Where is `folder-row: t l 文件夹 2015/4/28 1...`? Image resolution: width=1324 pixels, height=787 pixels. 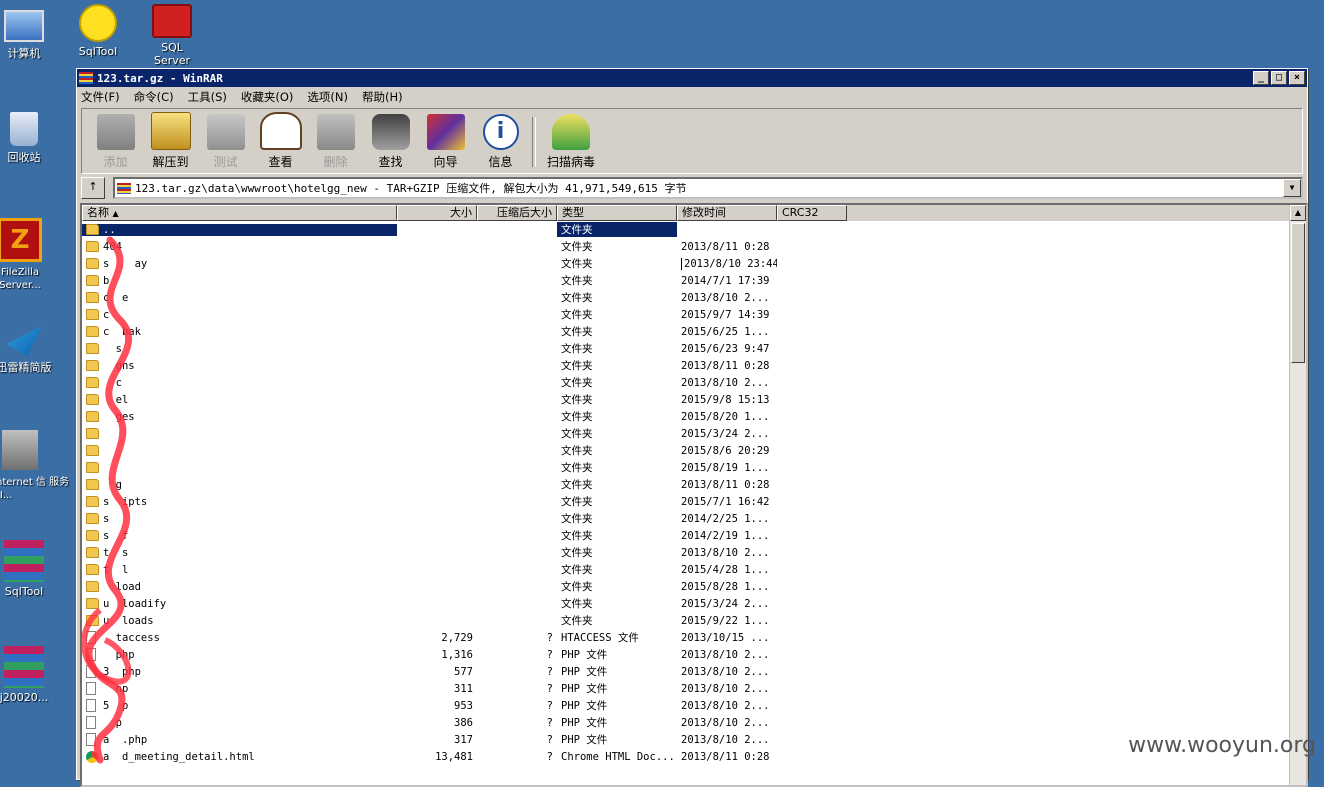
folder-row: t l 文件夹 2015/4/28 1... is located at coordinates (694, 569).